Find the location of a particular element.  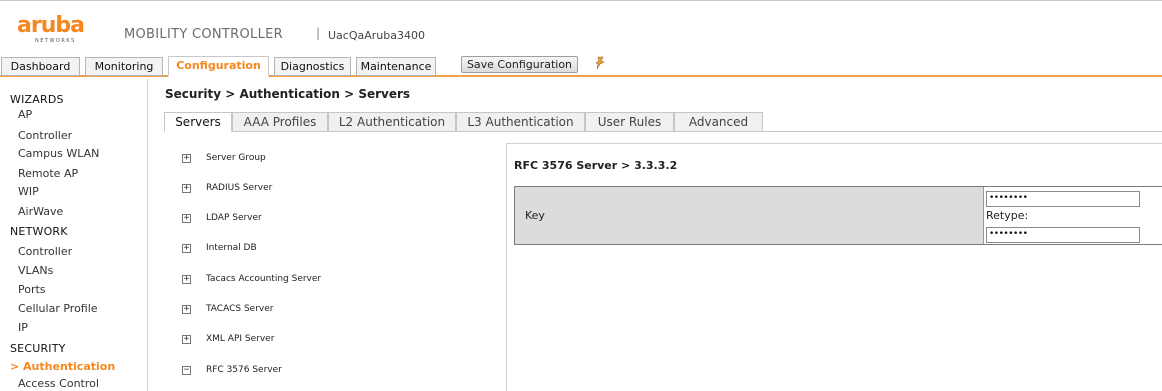

panel-top-border is located at coordinates (834, 143).